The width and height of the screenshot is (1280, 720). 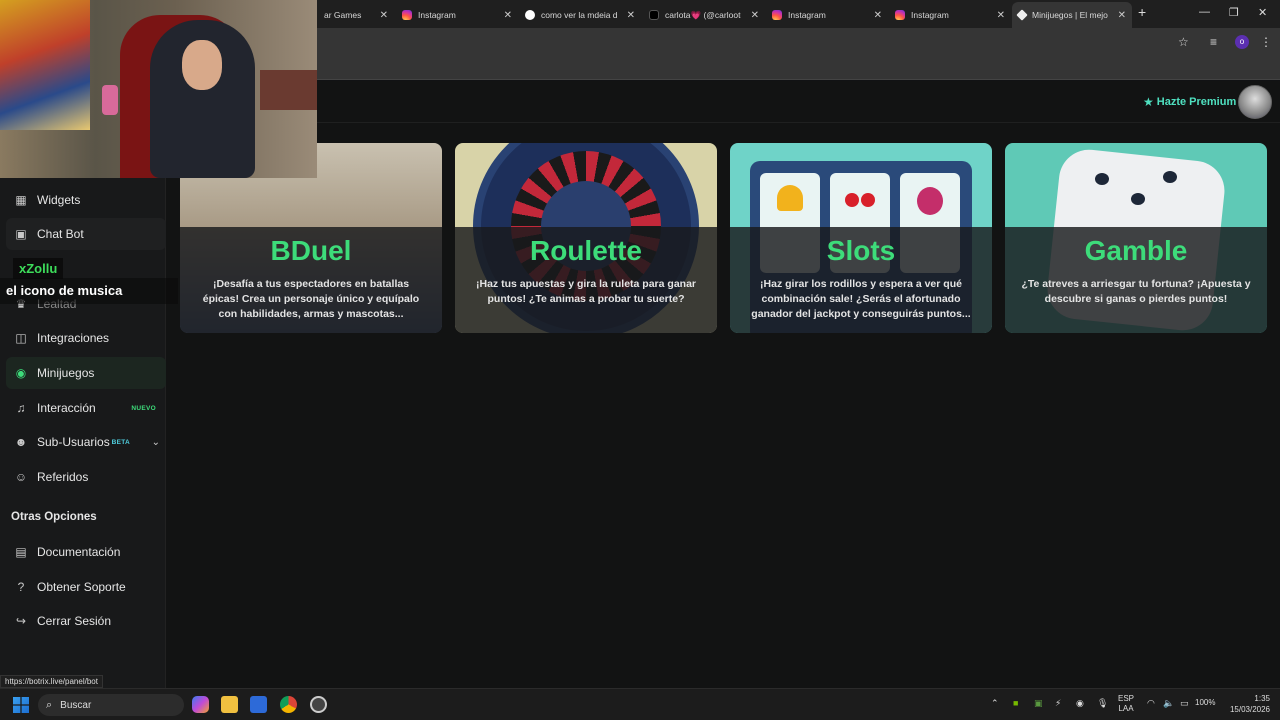 What do you see at coordinates (21, 338) in the screenshot?
I see `integrations-icon: ◫` at bounding box center [21, 338].